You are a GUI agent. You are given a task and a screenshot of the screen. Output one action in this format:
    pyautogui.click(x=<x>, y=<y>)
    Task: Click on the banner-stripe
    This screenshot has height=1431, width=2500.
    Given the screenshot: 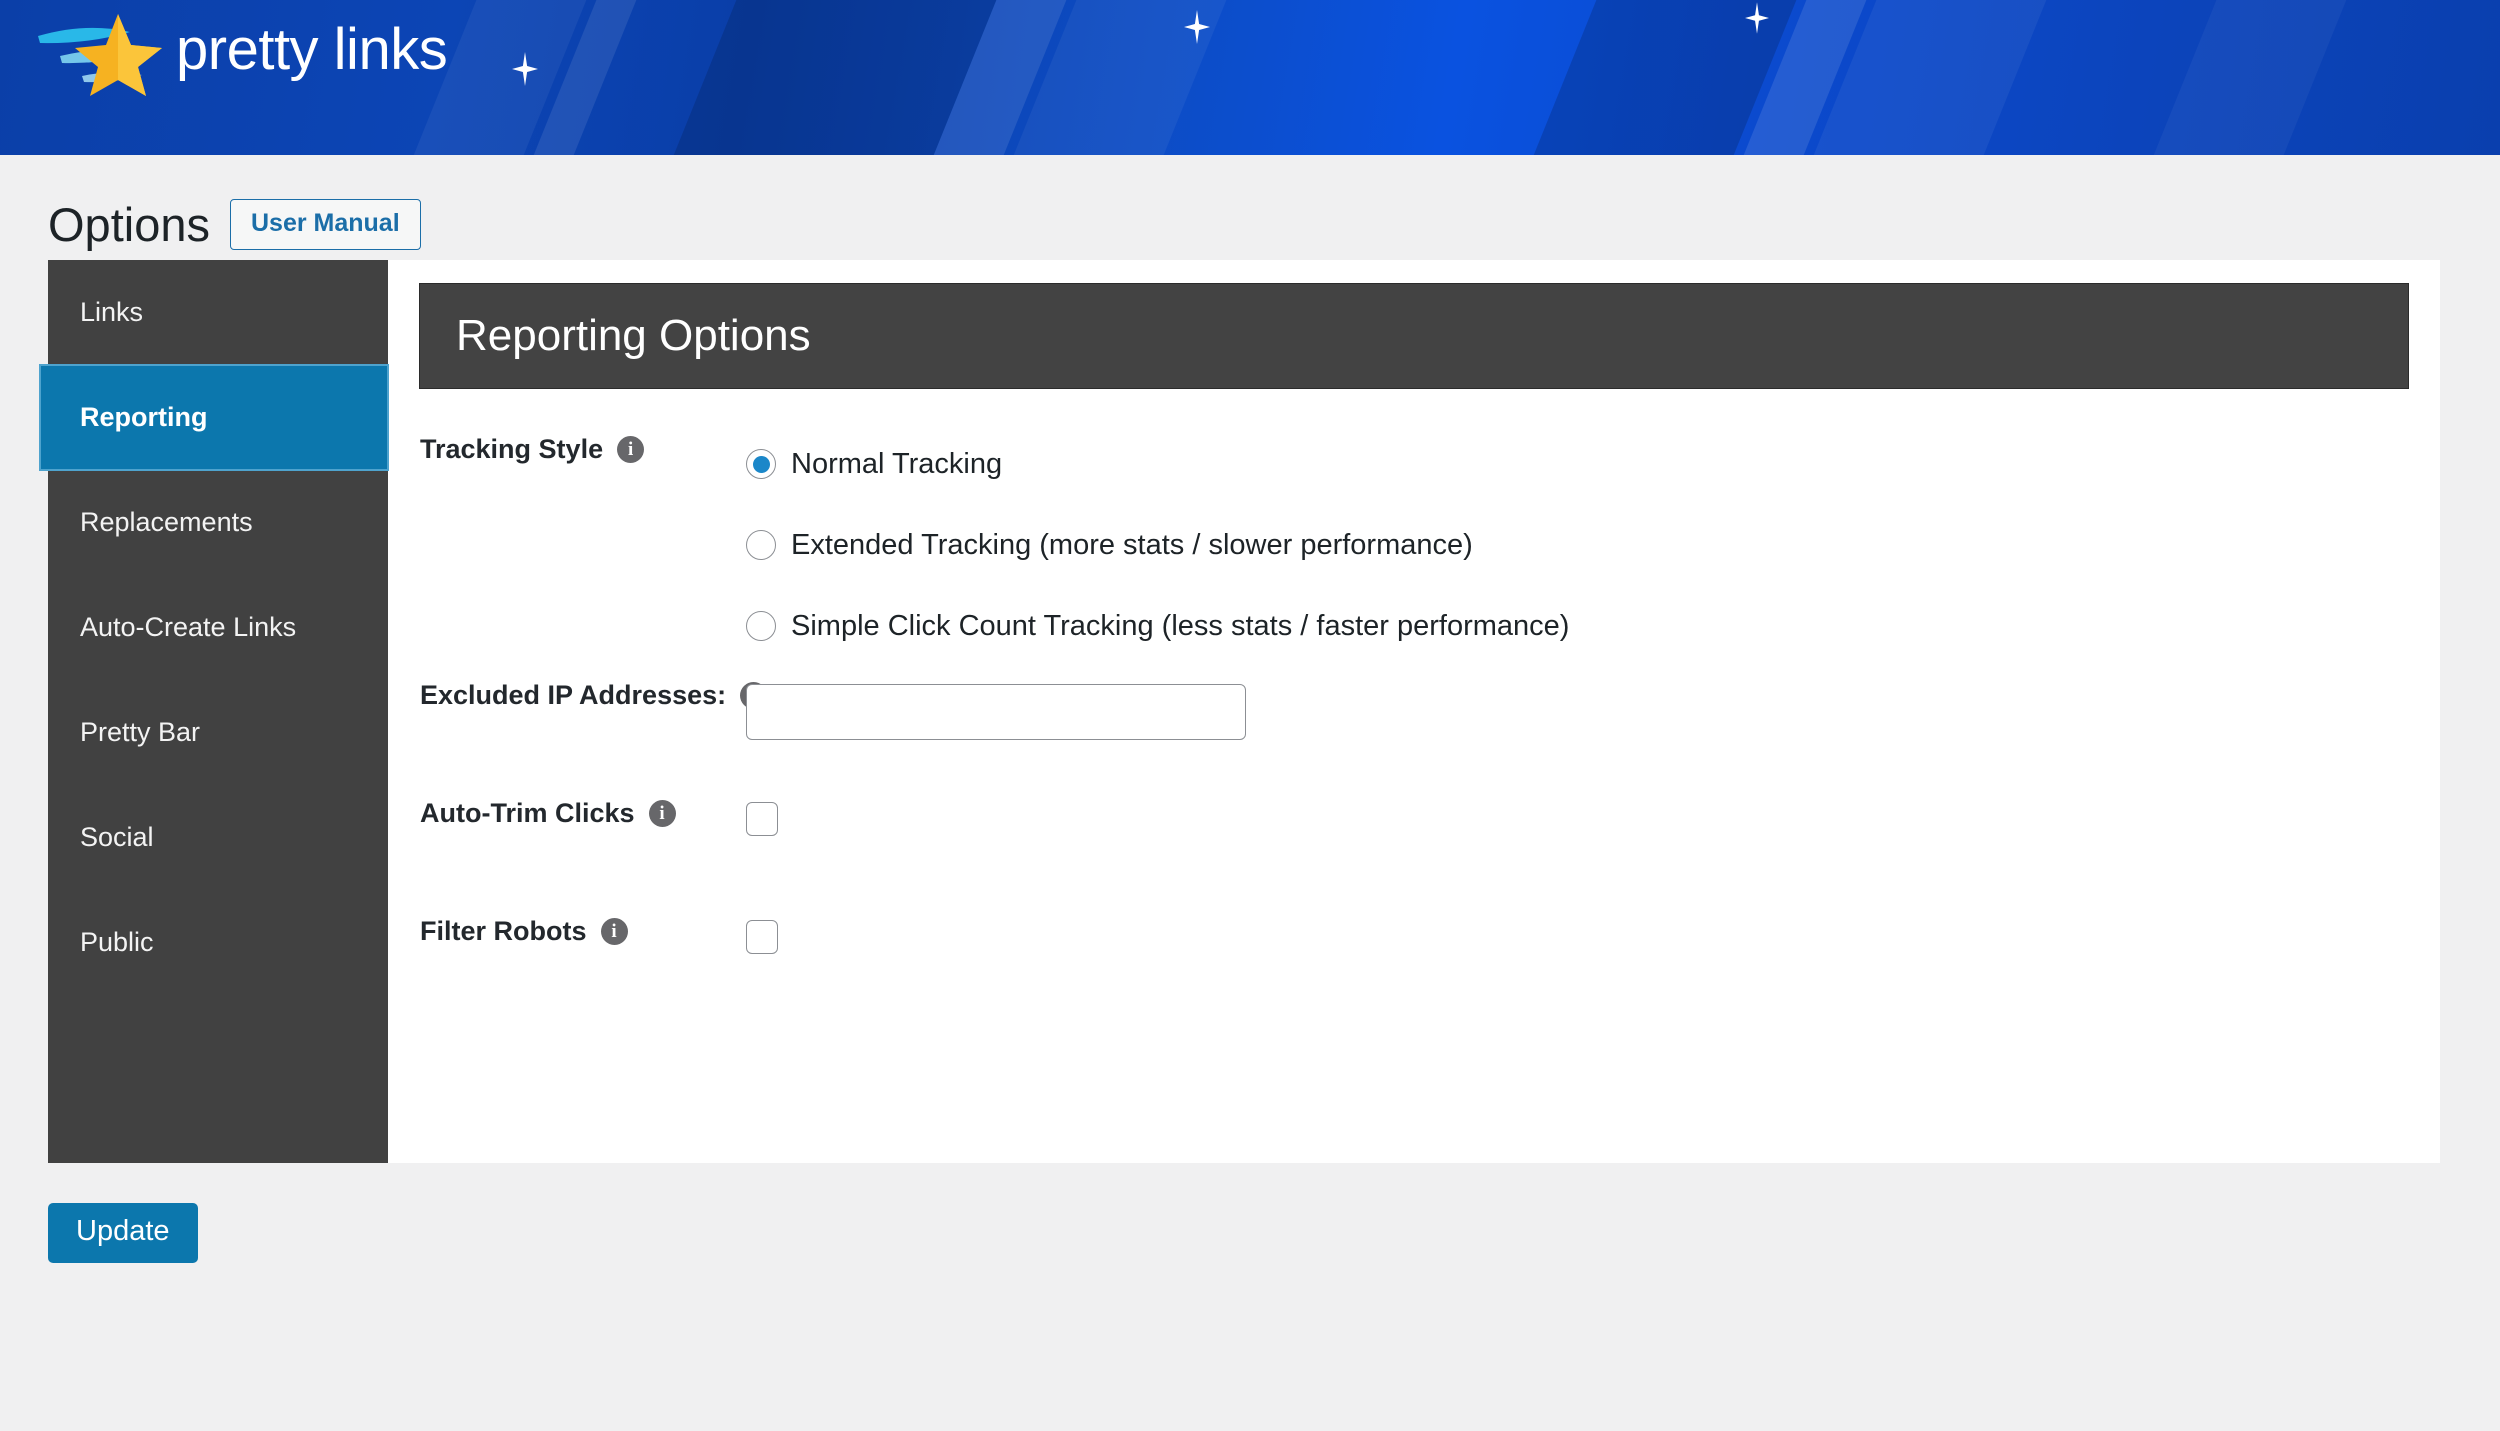 What is the action you would take?
    pyautogui.click(x=2245, y=77)
    